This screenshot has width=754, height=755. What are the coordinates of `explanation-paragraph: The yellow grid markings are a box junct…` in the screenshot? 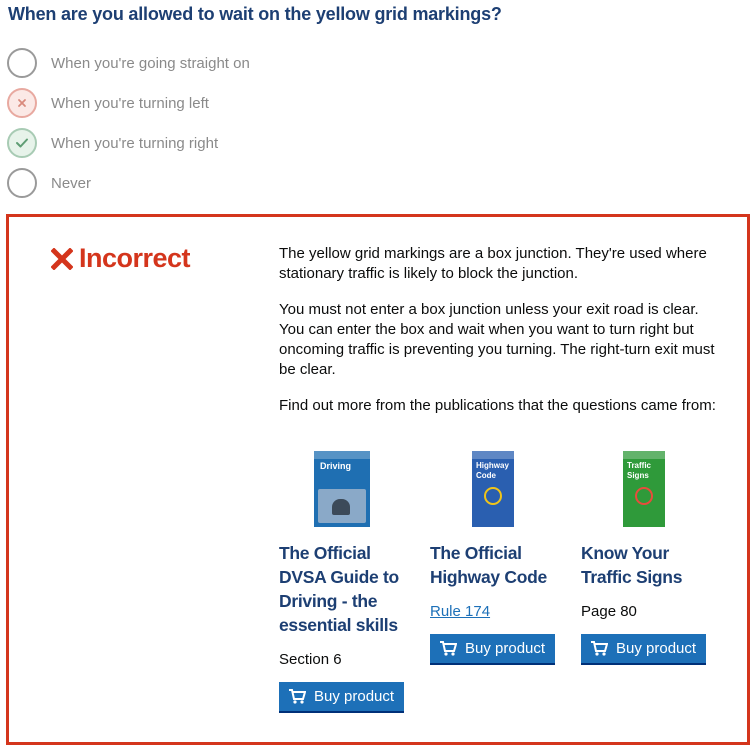 It's located at (493, 263).